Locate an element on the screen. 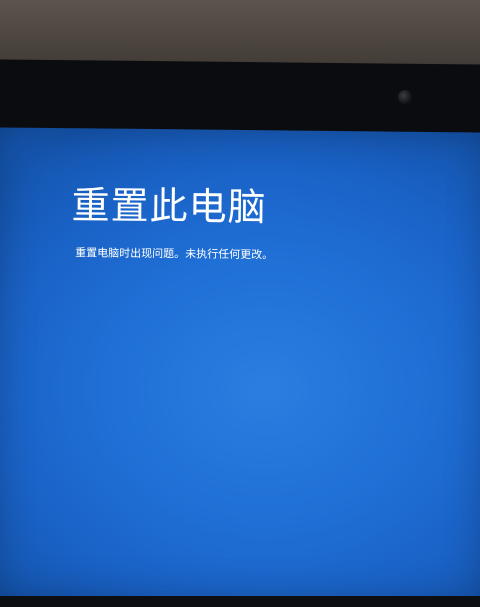 The image size is (480, 607). page-title: 重置此电脑 is located at coordinates (169, 206).